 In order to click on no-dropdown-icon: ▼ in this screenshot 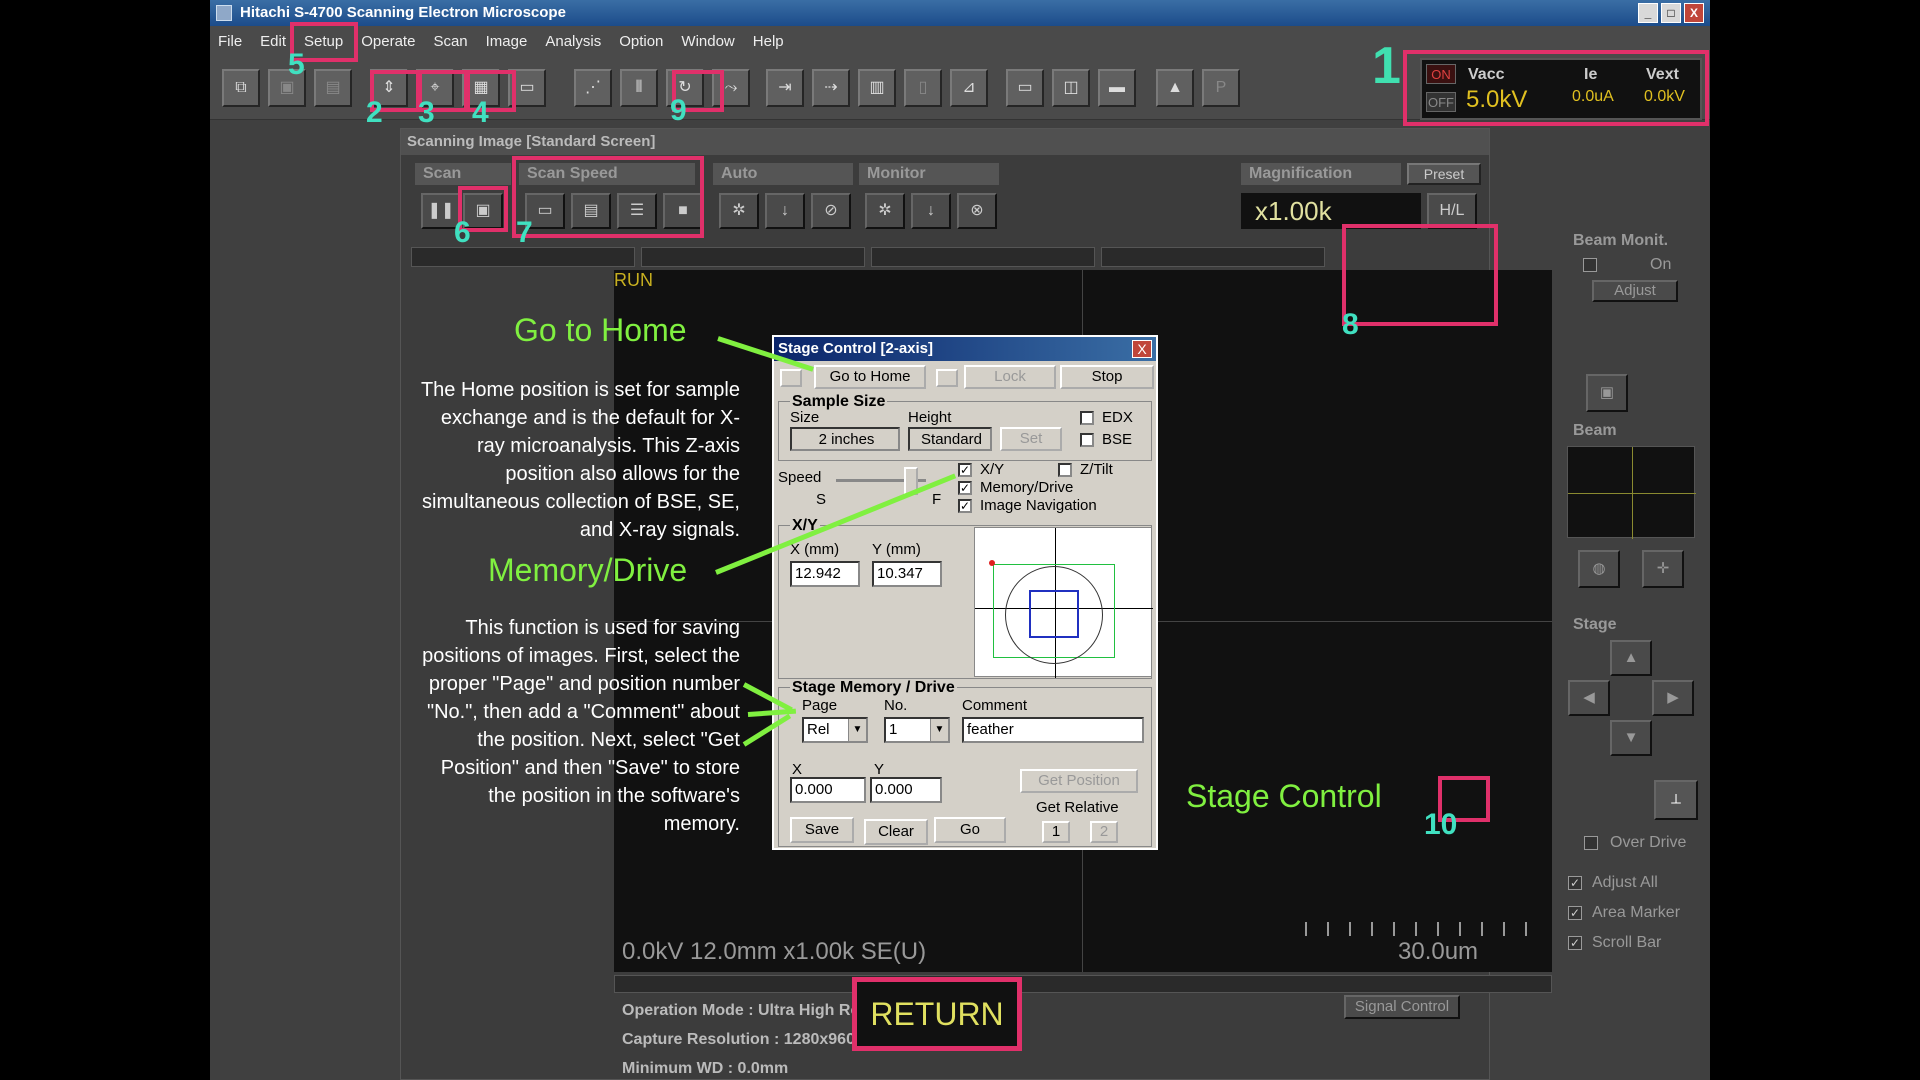, I will do `click(939, 730)`.